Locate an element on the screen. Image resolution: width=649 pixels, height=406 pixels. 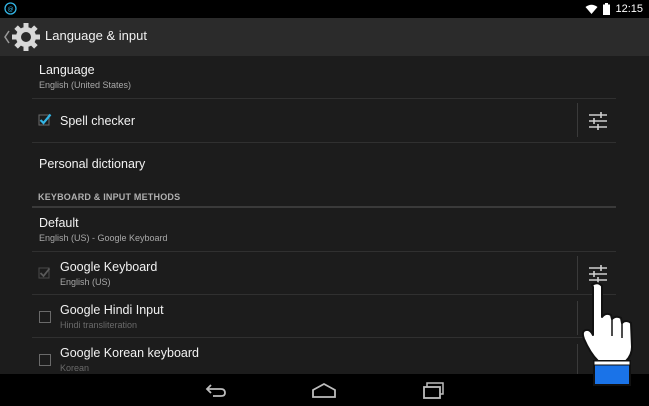
home-icon is located at coordinates (324, 390).